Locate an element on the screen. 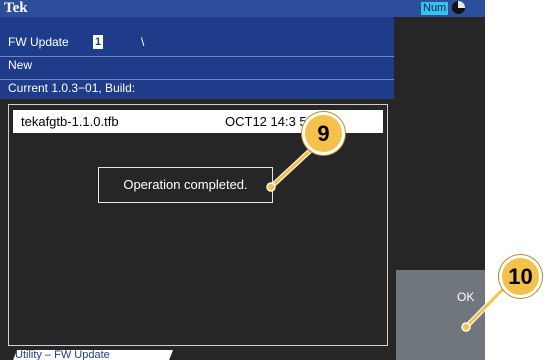 Image resolution: width=552 pixels, height=360 pixels. new-version-label: New is located at coordinates (20, 65).